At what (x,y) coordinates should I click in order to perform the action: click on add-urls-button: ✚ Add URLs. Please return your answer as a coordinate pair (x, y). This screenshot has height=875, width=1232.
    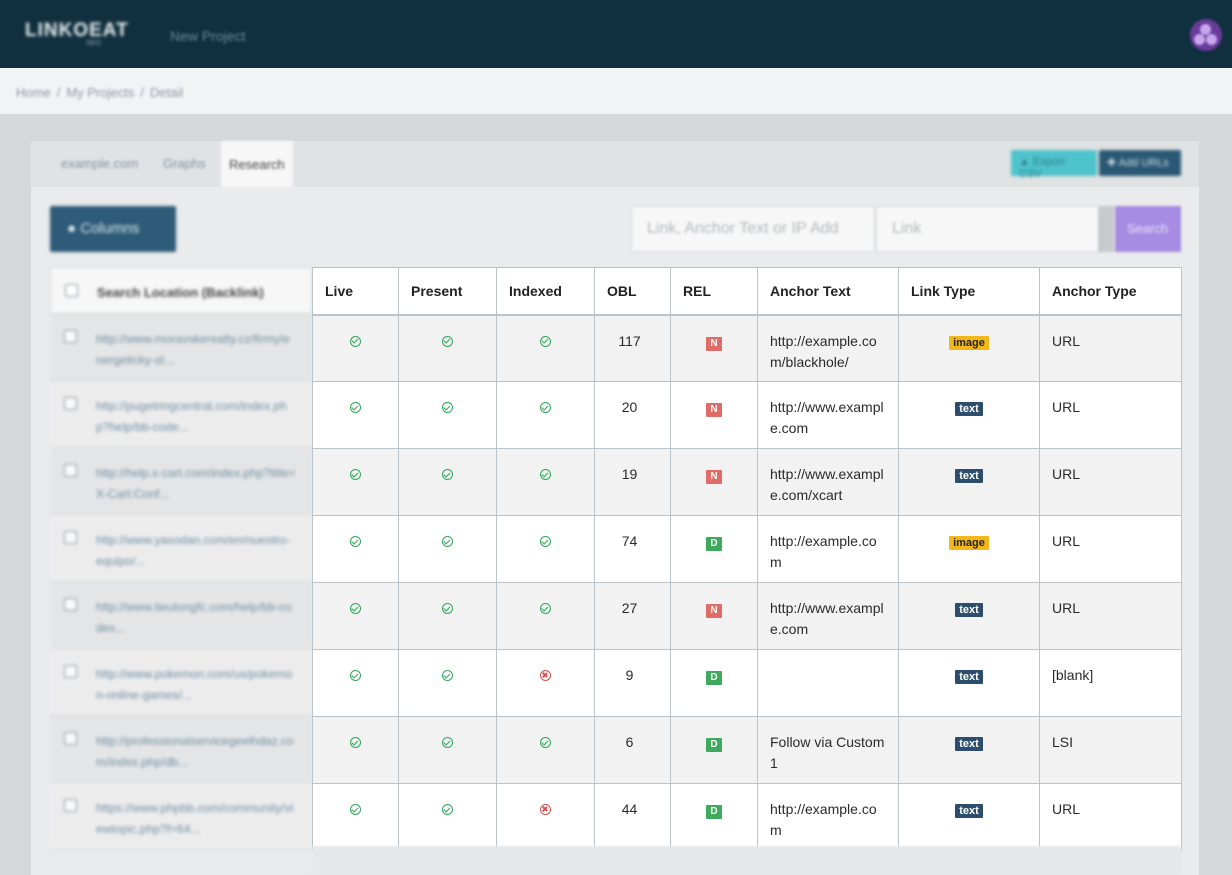
    Looking at the image, I should click on (1140, 163).